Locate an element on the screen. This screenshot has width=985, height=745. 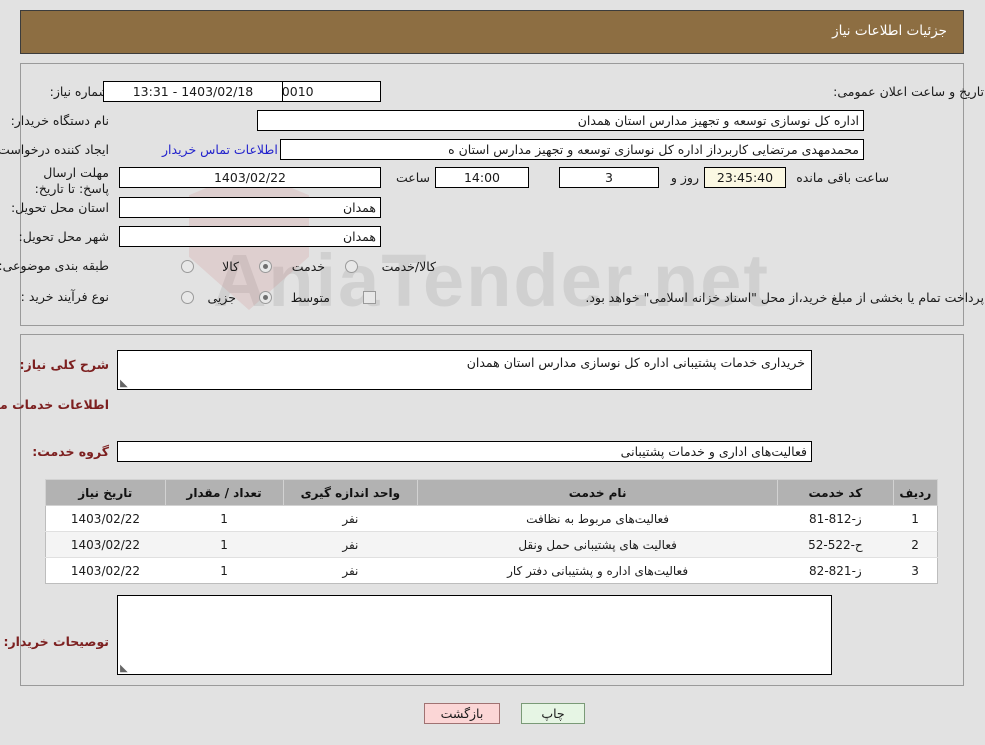
cell-service-name: فعالیت های پشتیبانی حمل ونقل is located at coordinates (598, 544).